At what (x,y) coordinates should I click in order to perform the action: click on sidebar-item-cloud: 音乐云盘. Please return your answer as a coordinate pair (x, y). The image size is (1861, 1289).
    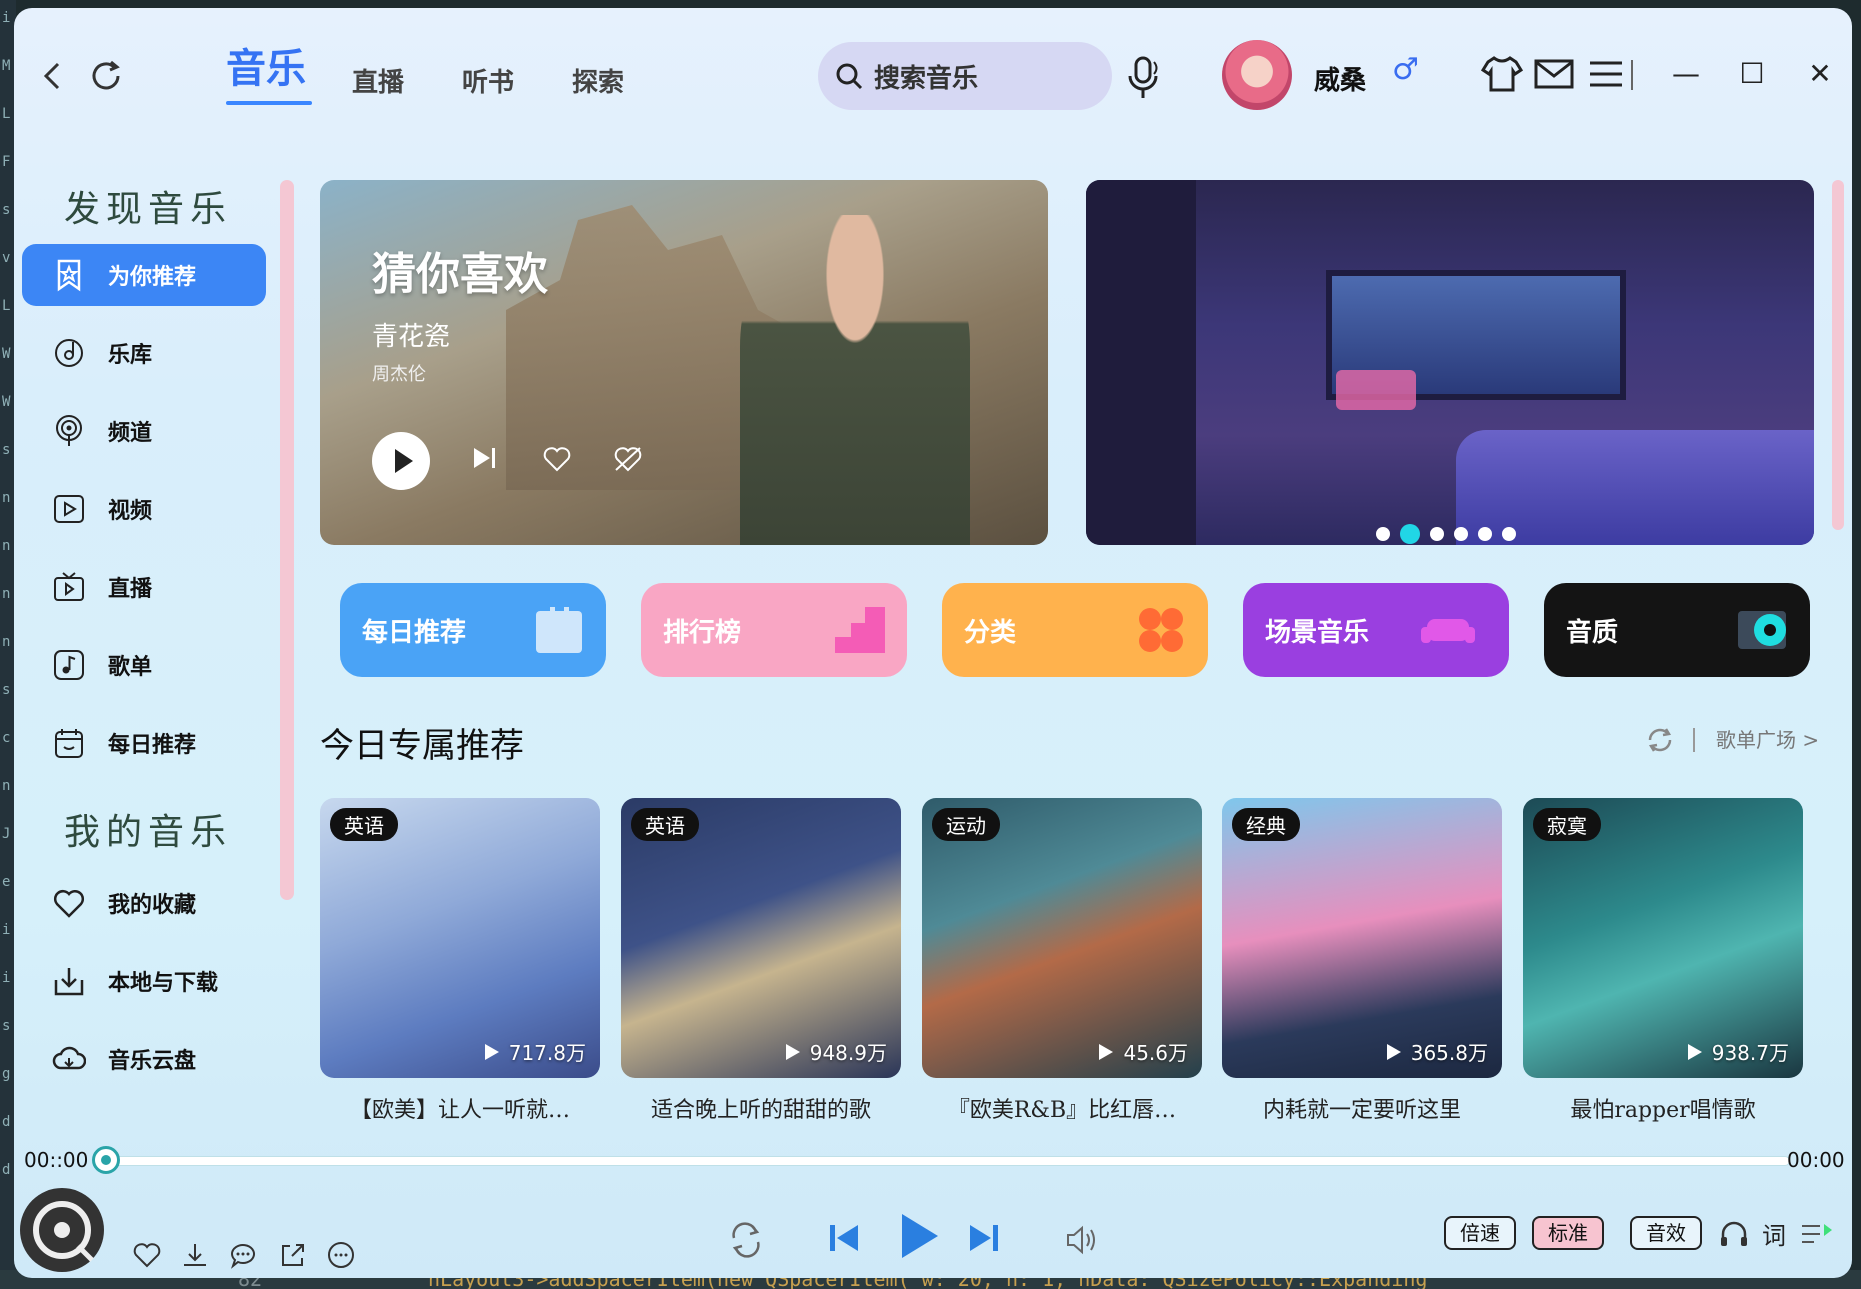
    Looking at the image, I should click on (144, 1059).